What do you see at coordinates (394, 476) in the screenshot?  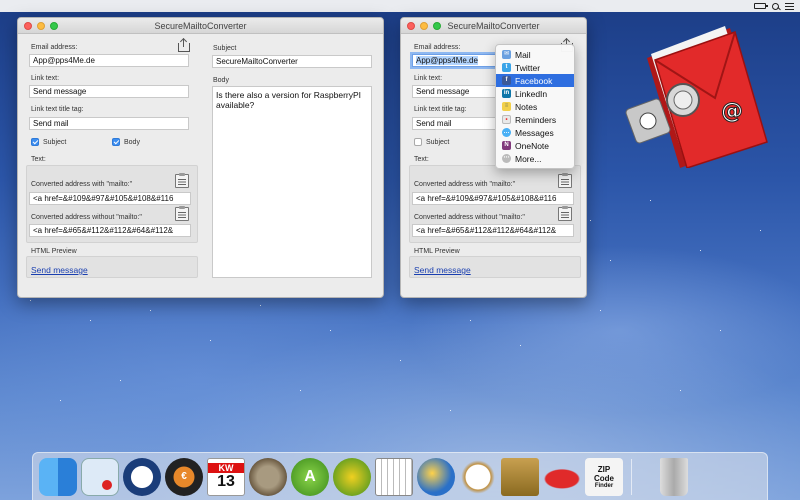 I see `dock-calendar-grid-icon` at bounding box center [394, 476].